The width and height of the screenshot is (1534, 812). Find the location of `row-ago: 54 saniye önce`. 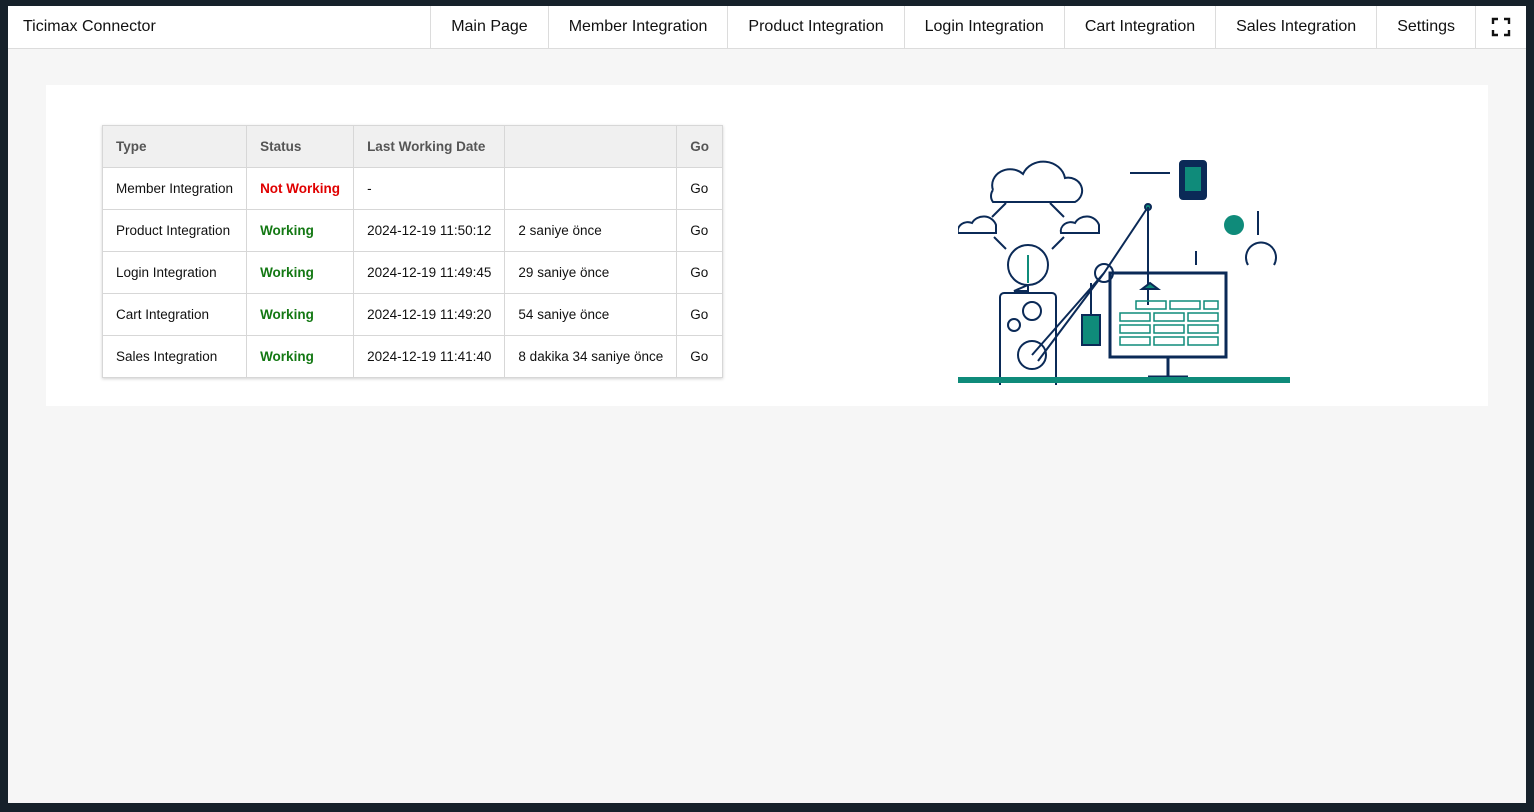

row-ago: 54 saniye önce is located at coordinates (591, 314).